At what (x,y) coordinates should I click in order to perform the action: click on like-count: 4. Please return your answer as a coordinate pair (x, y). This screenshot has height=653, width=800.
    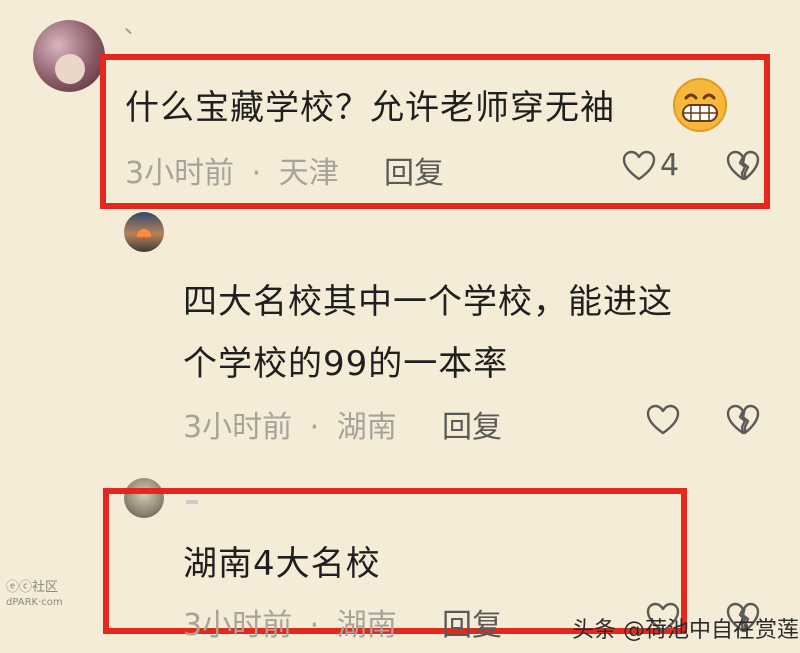
    Looking at the image, I should click on (670, 165).